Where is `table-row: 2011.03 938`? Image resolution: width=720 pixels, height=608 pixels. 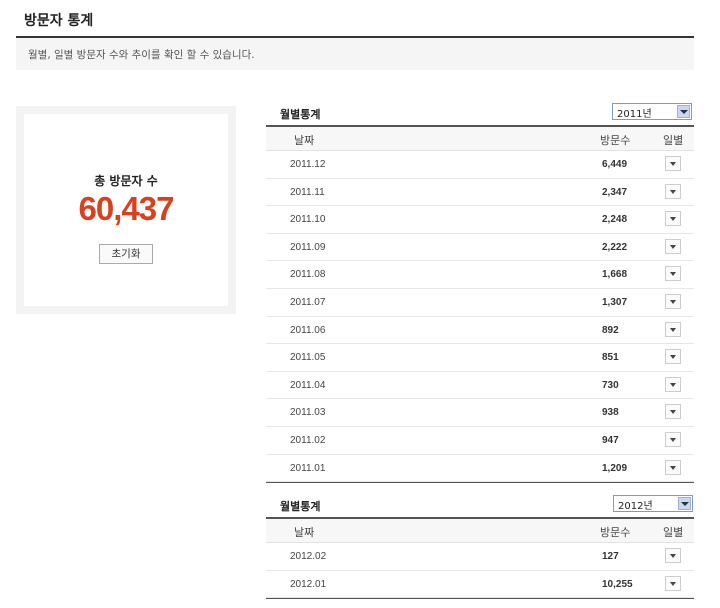
table-row: 2011.03 938 is located at coordinates (480, 413).